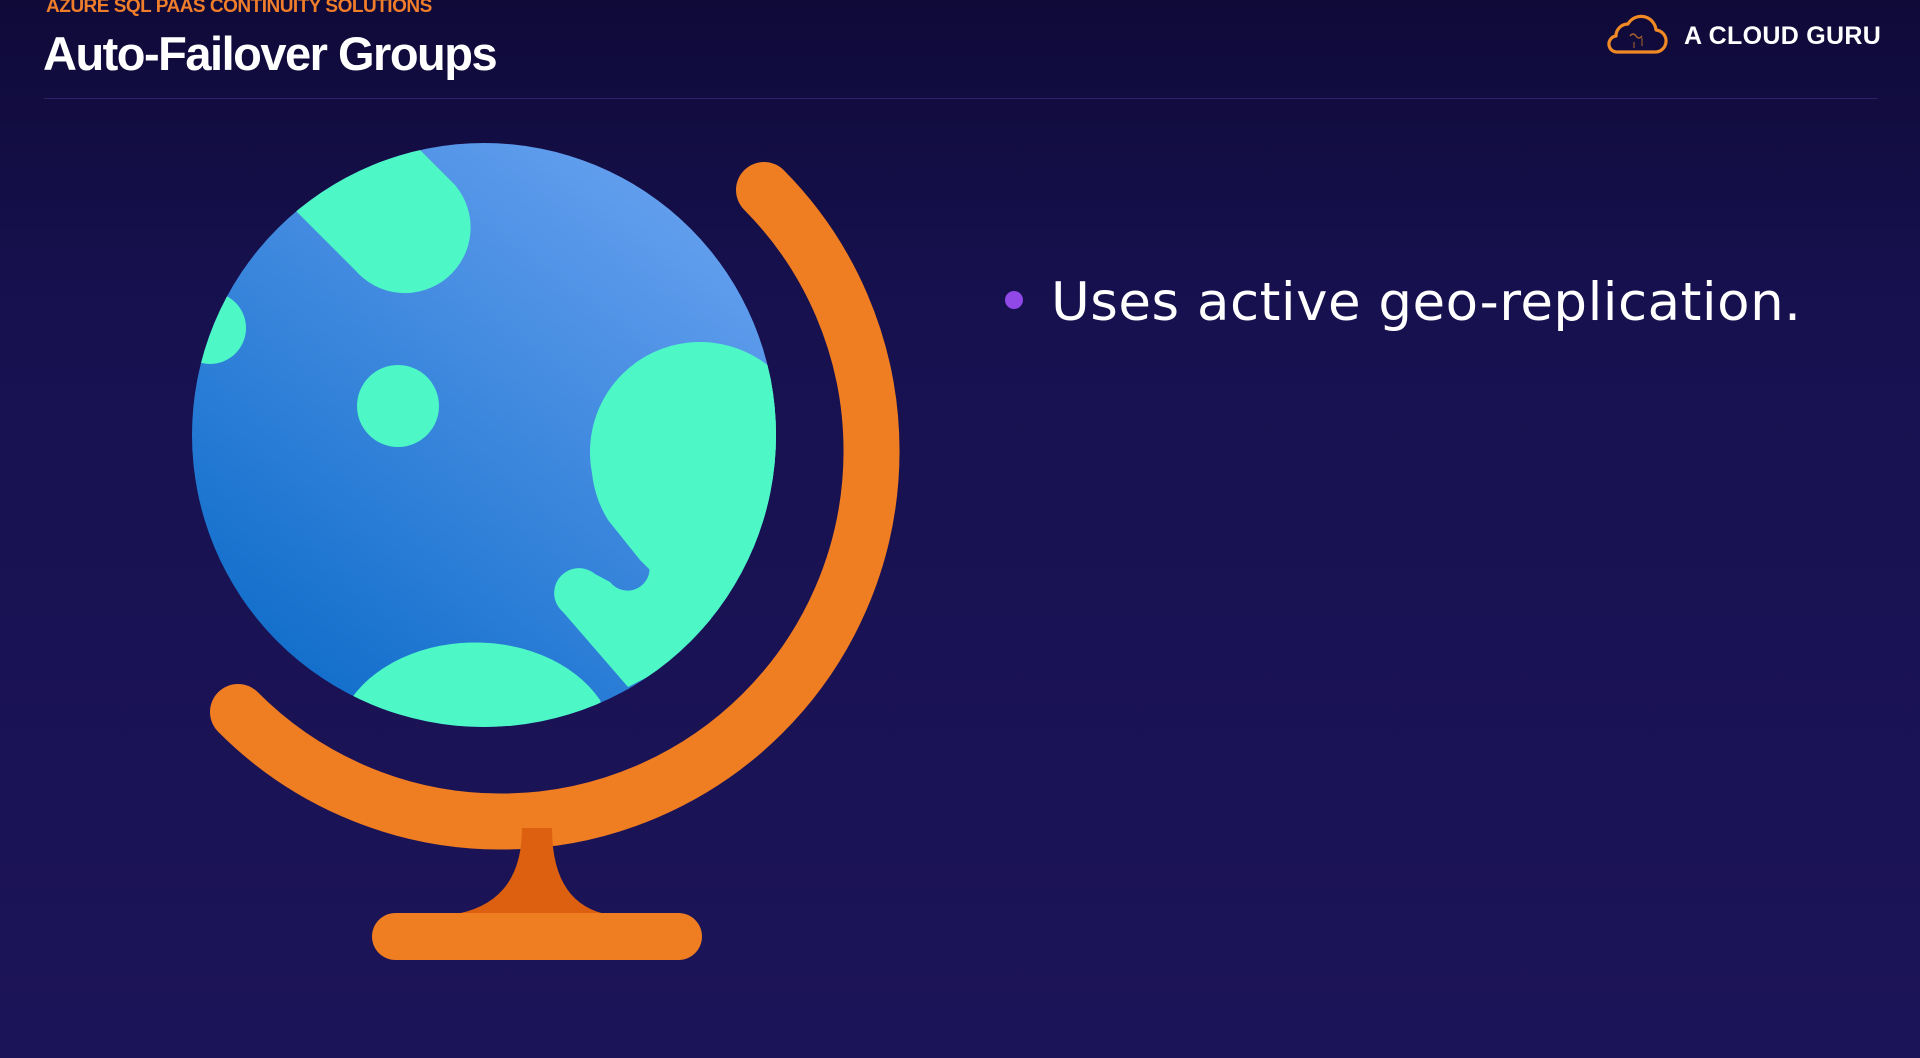 This screenshot has width=1920, height=1058. What do you see at coordinates (1783, 35) in the screenshot?
I see `brand-name: A CLOUD GURU` at bounding box center [1783, 35].